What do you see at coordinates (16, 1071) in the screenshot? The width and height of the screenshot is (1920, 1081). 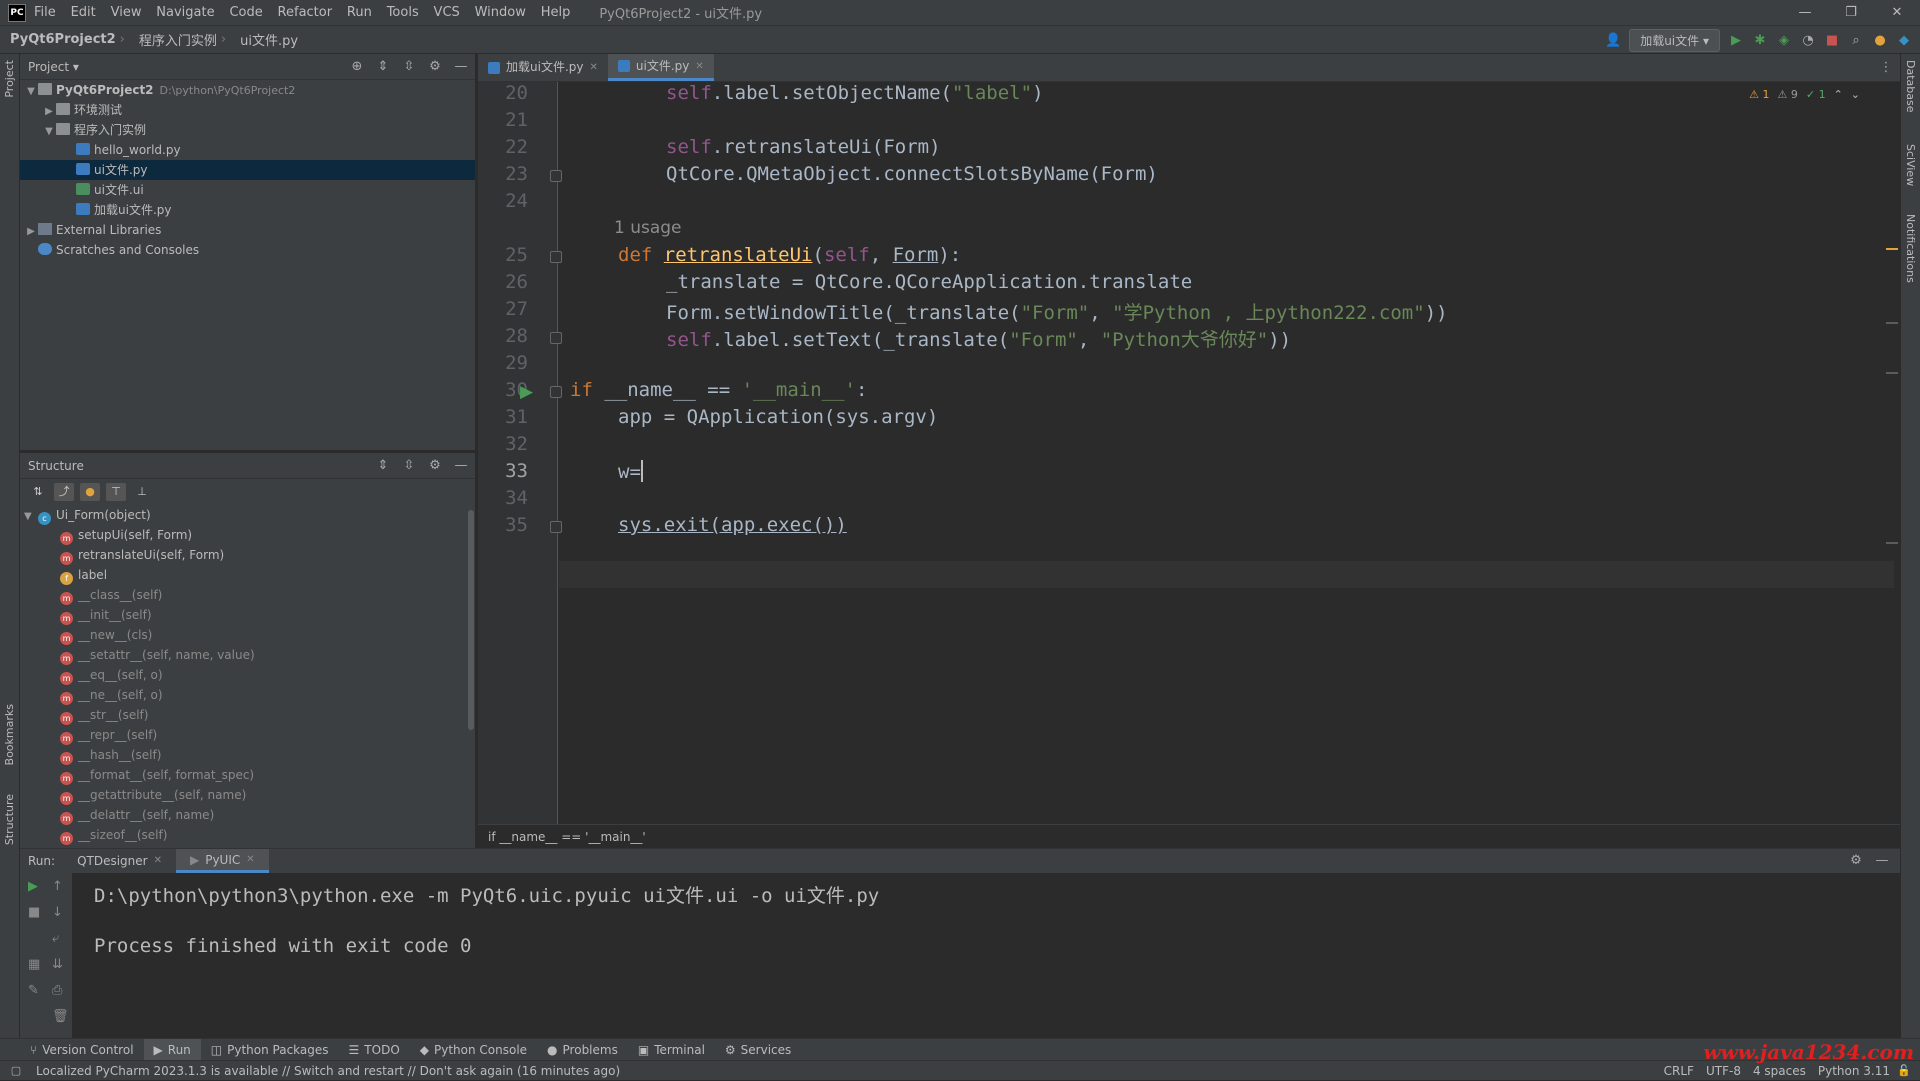 I see `toggle-tool-windows-icon: ▢` at bounding box center [16, 1071].